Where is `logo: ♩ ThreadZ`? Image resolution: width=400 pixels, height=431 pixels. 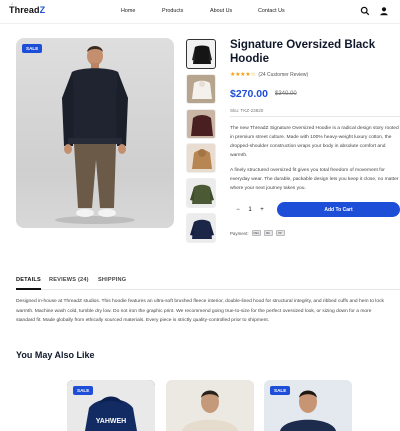
logo: ♩ ThreadZ is located at coordinates (27, 8).